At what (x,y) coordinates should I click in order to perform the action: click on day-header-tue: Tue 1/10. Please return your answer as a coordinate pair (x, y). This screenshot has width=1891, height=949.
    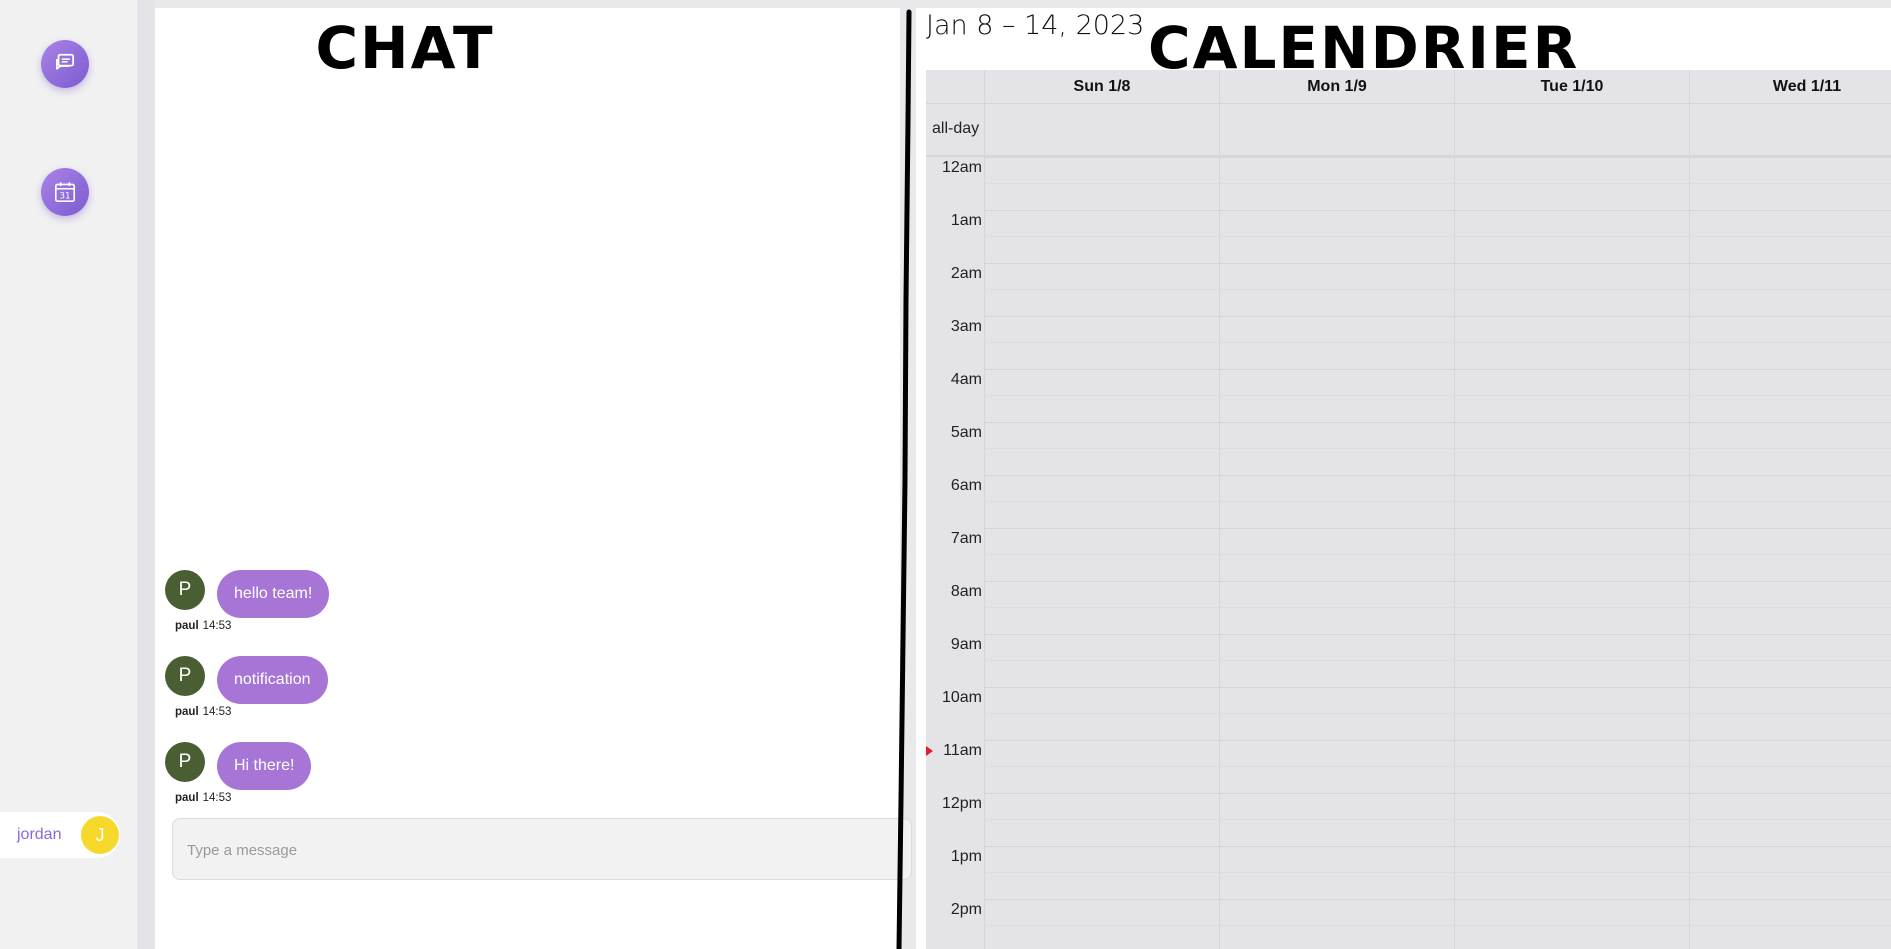
    Looking at the image, I should click on (1571, 86).